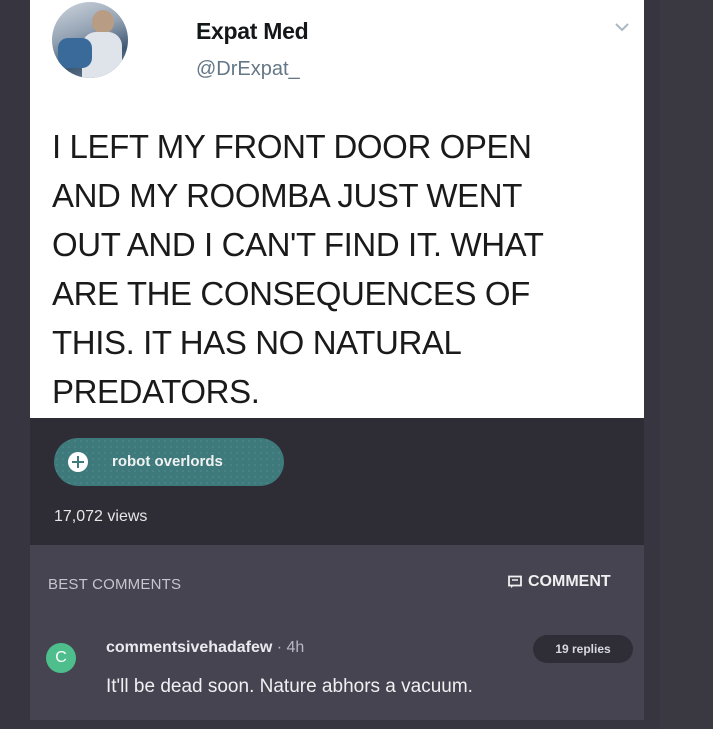 This screenshot has width=713, height=729. Describe the element at coordinates (61, 658) in the screenshot. I see `commenter-avatar: C` at that location.